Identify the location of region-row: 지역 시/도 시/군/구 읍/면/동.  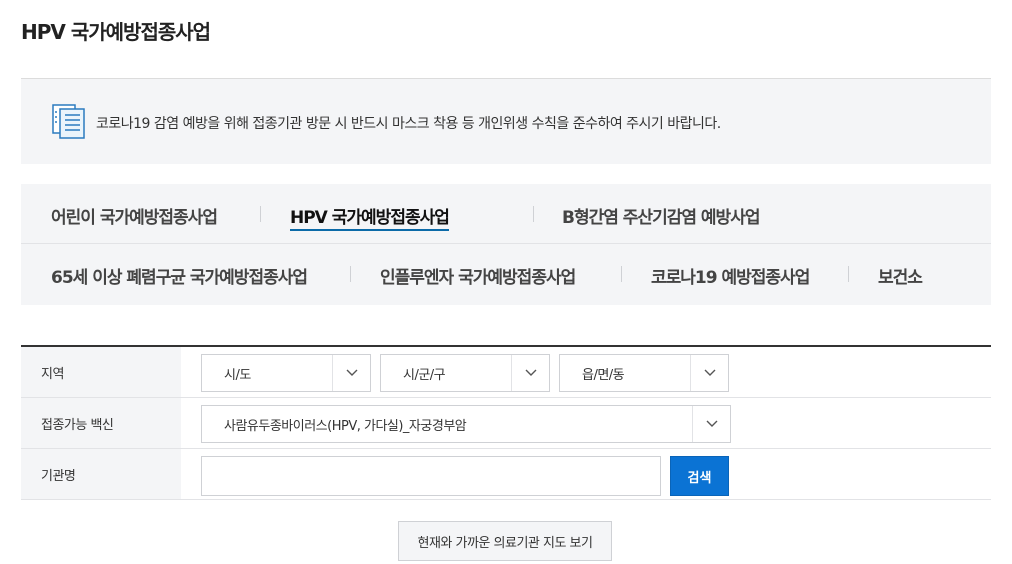
(506, 372).